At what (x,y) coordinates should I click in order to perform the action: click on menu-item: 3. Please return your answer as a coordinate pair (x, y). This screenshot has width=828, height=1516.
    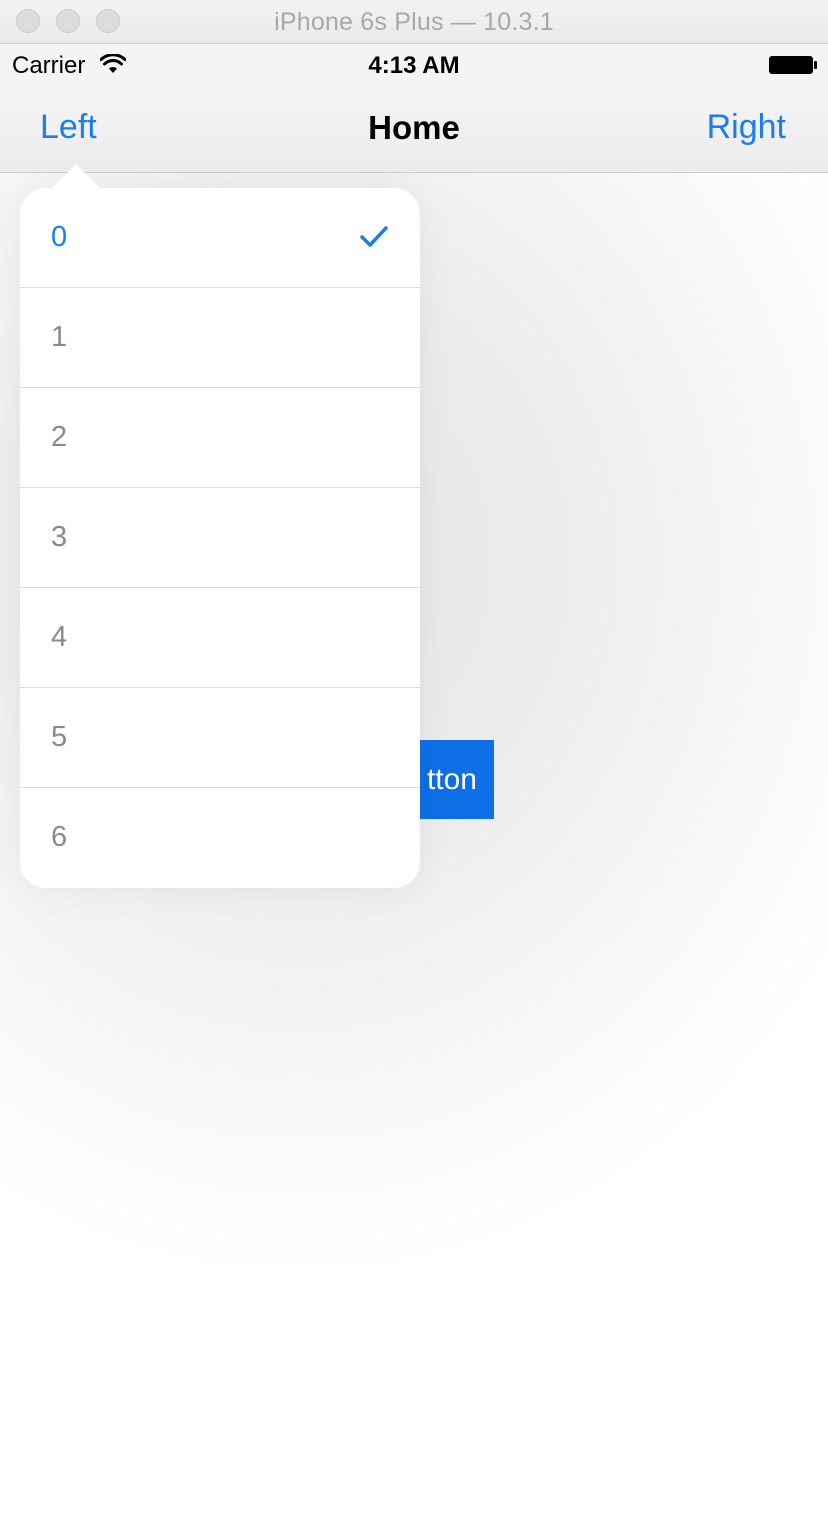
    Looking at the image, I should click on (220, 538).